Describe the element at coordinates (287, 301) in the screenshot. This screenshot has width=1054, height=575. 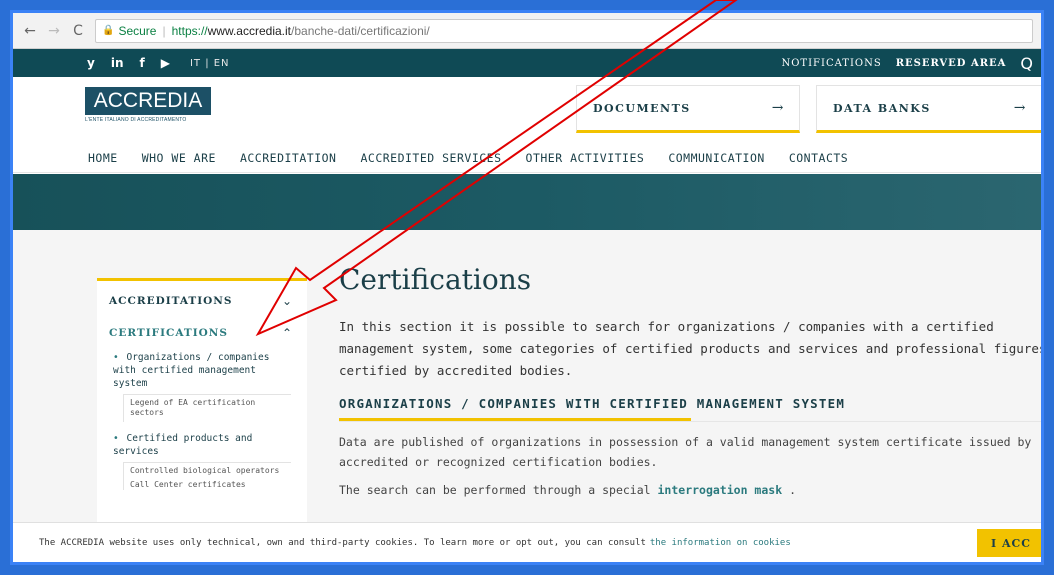
I see `chevron-down-icon: ⌄` at that location.